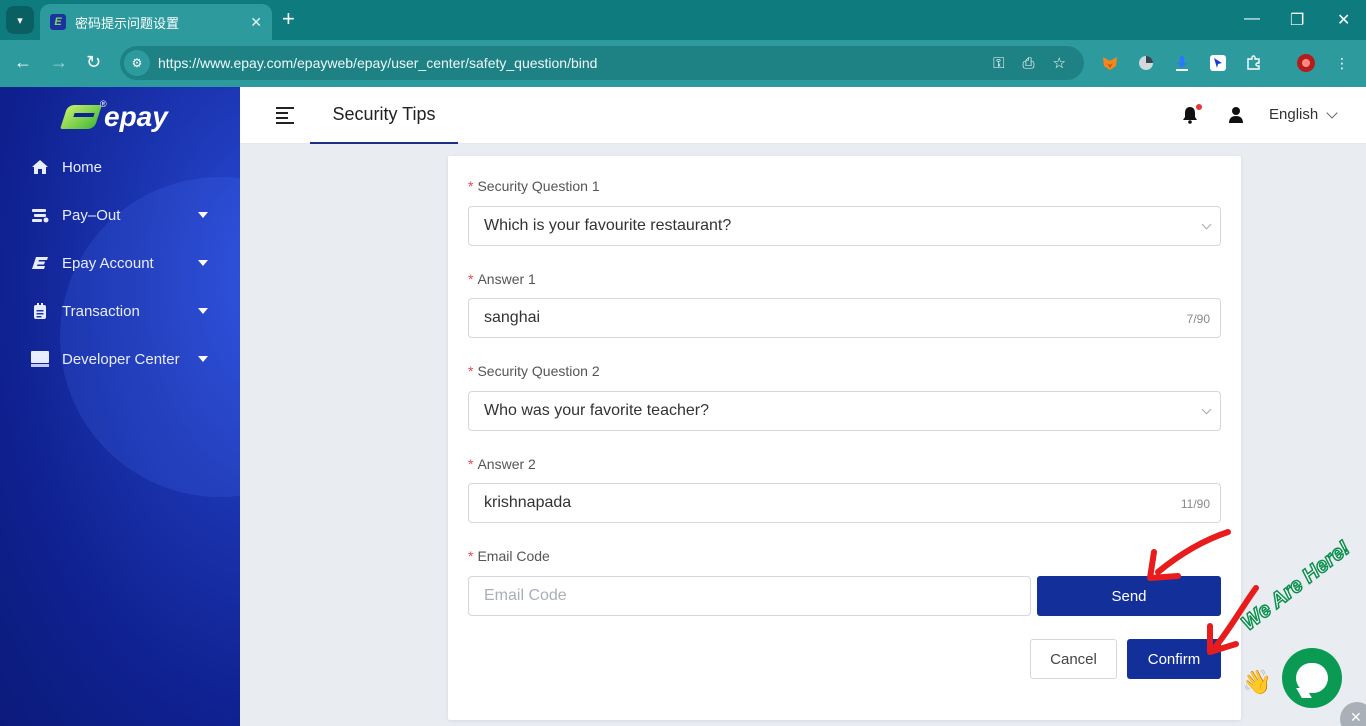 The image size is (1366, 726). What do you see at coordinates (1252, 19) in the screenshot?
I see `minimize-button: —` at bounding box center [1252, 19].